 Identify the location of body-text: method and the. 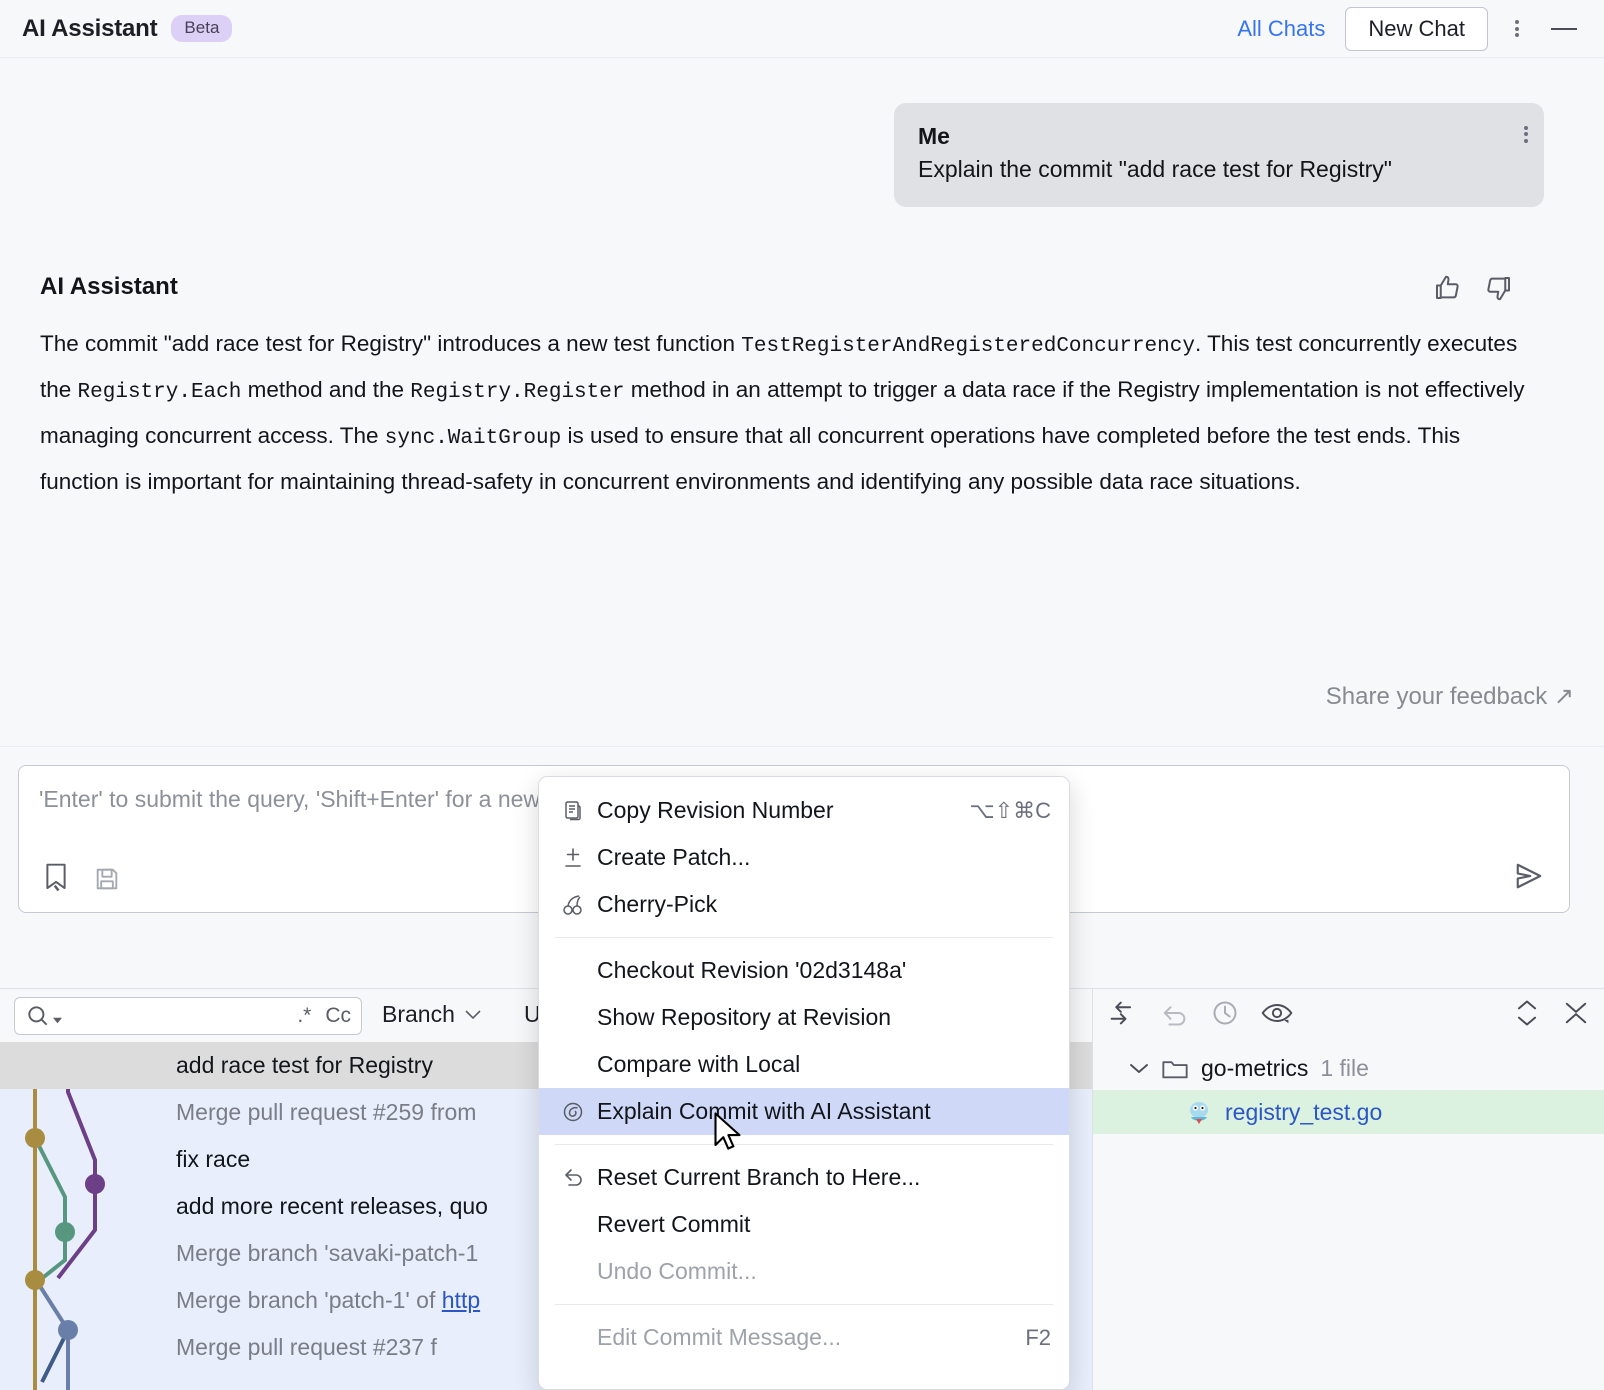
(326, 389).